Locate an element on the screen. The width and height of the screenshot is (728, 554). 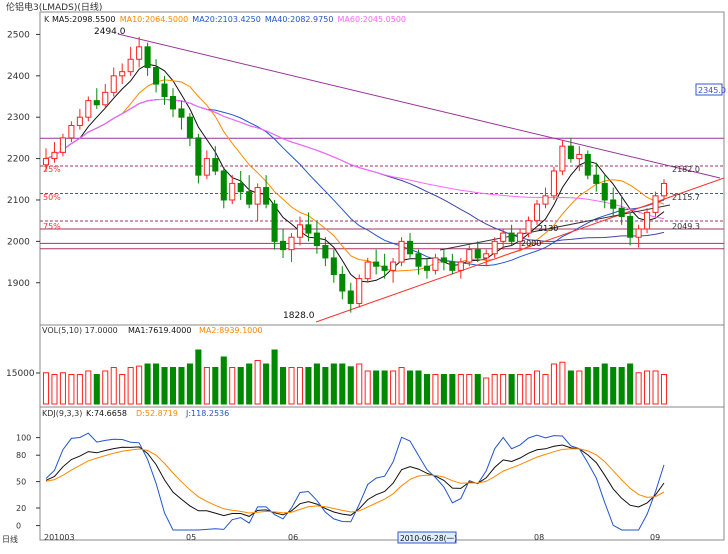
vol-ma-legend-item: MA2:8939.1000 is located at coordinates (230, 330).